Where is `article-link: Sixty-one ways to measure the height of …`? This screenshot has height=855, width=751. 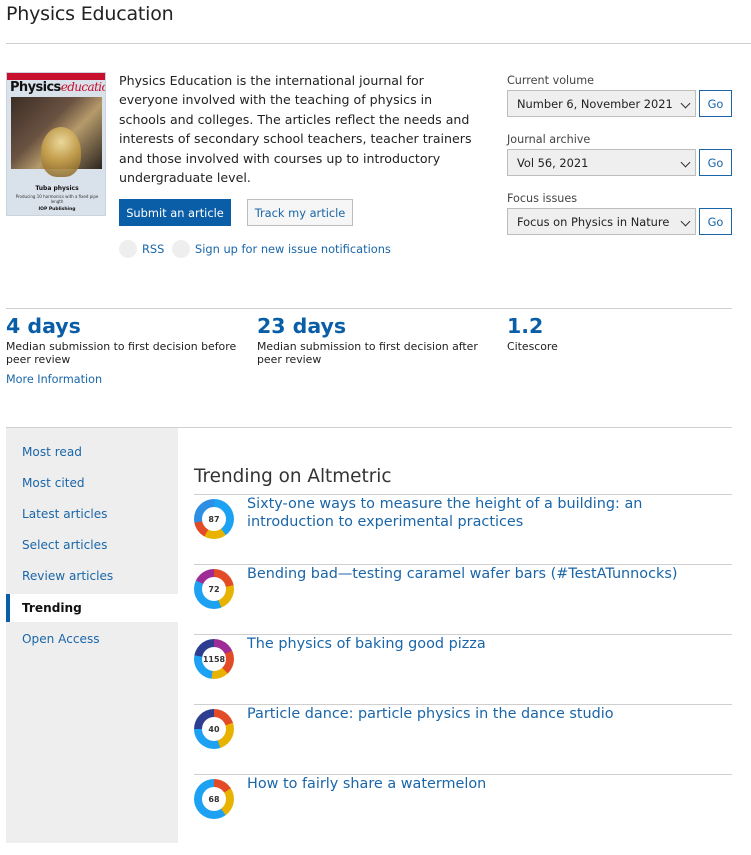
article-link: Sixty-one ways to measure the height of … is located at coordinates (487, 513).